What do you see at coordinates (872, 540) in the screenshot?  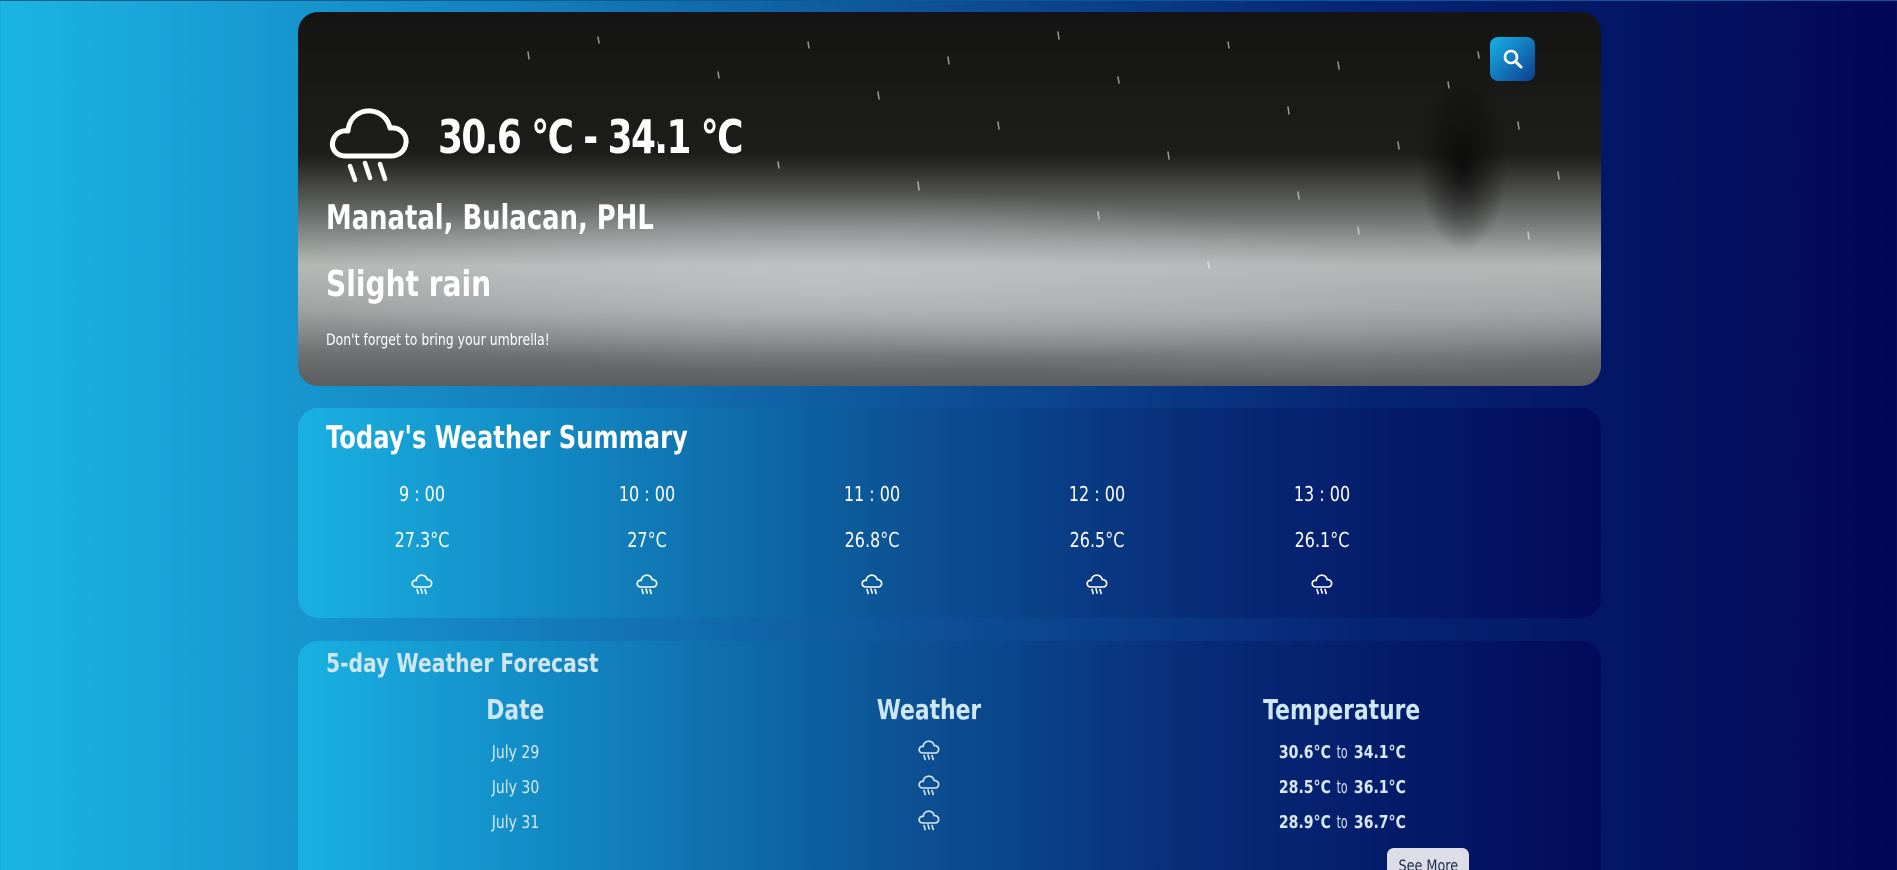 I see `hour-temperature: 26.8°C` at bounding box center [872, 540].